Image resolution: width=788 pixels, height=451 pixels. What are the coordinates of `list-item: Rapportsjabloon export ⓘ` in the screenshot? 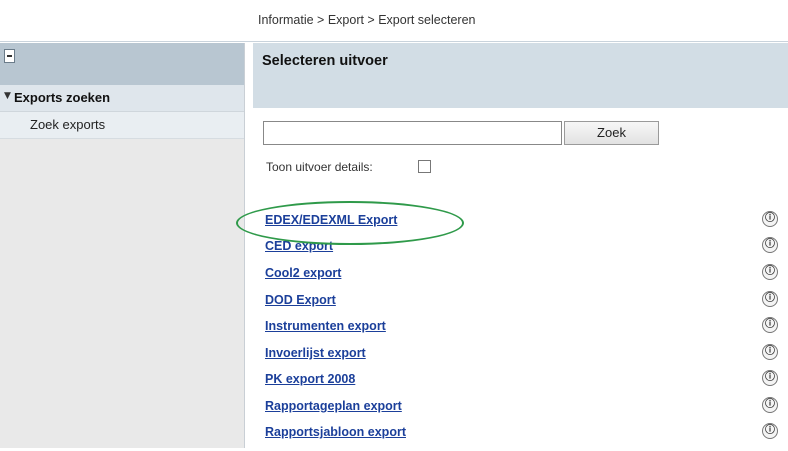 It's located at (520, 437).